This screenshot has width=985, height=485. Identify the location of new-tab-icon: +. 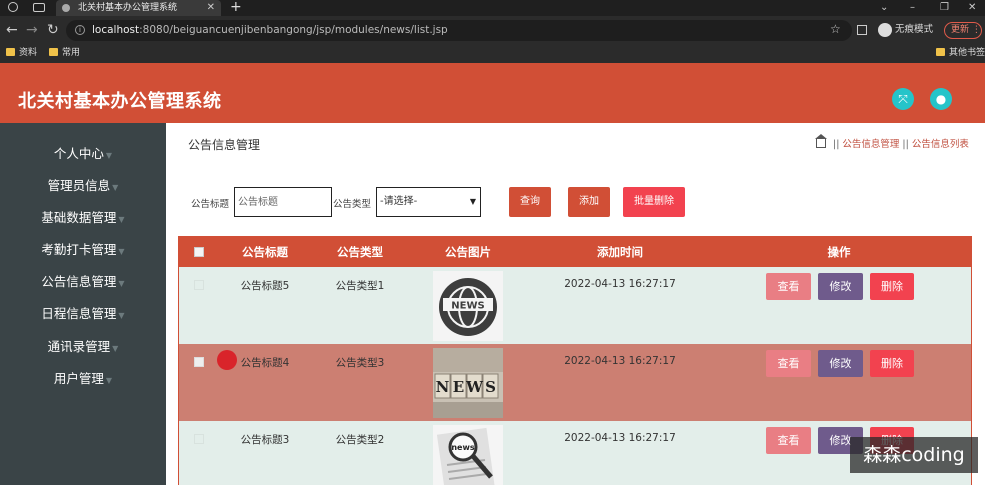
(236, 7).